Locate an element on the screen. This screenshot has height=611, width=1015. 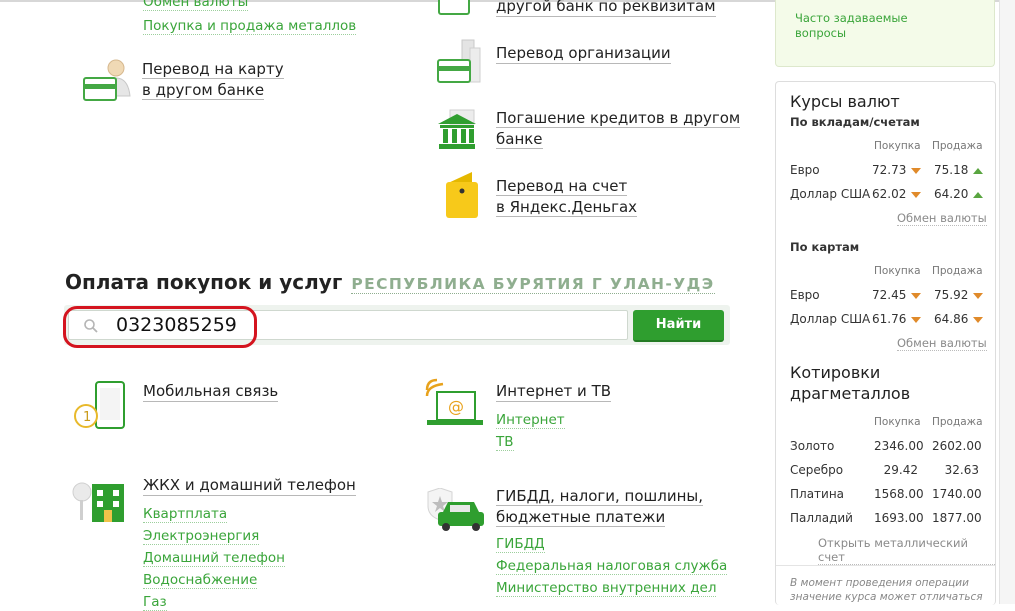
metals-title-line1: Котировки is located at coordinates (835, 372).